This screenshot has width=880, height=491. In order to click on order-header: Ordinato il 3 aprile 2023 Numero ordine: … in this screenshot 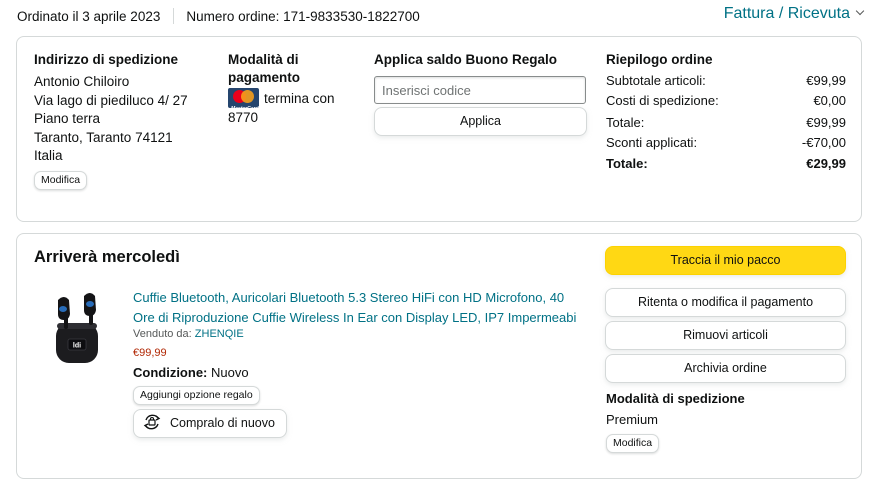, I will do `click(441, 16)`.